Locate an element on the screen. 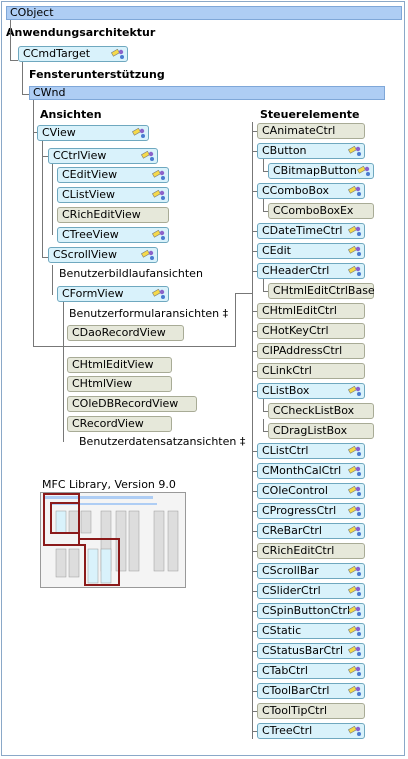 The image size is (408, 759). cwnd-label: CWnd is located at coordinates (49, 92).